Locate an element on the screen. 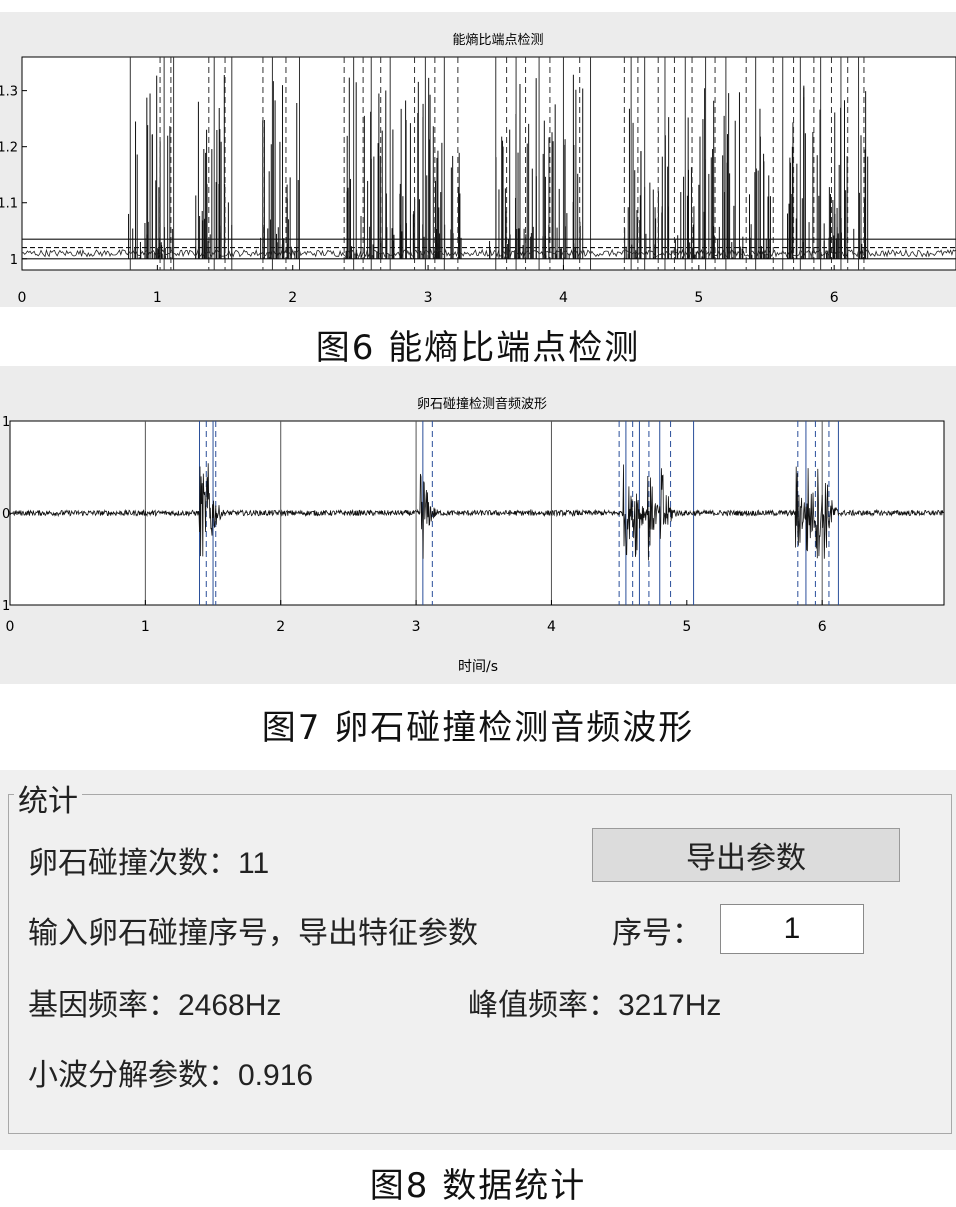  x-axis-label: 时间/s is located at coordinates (478, 667).